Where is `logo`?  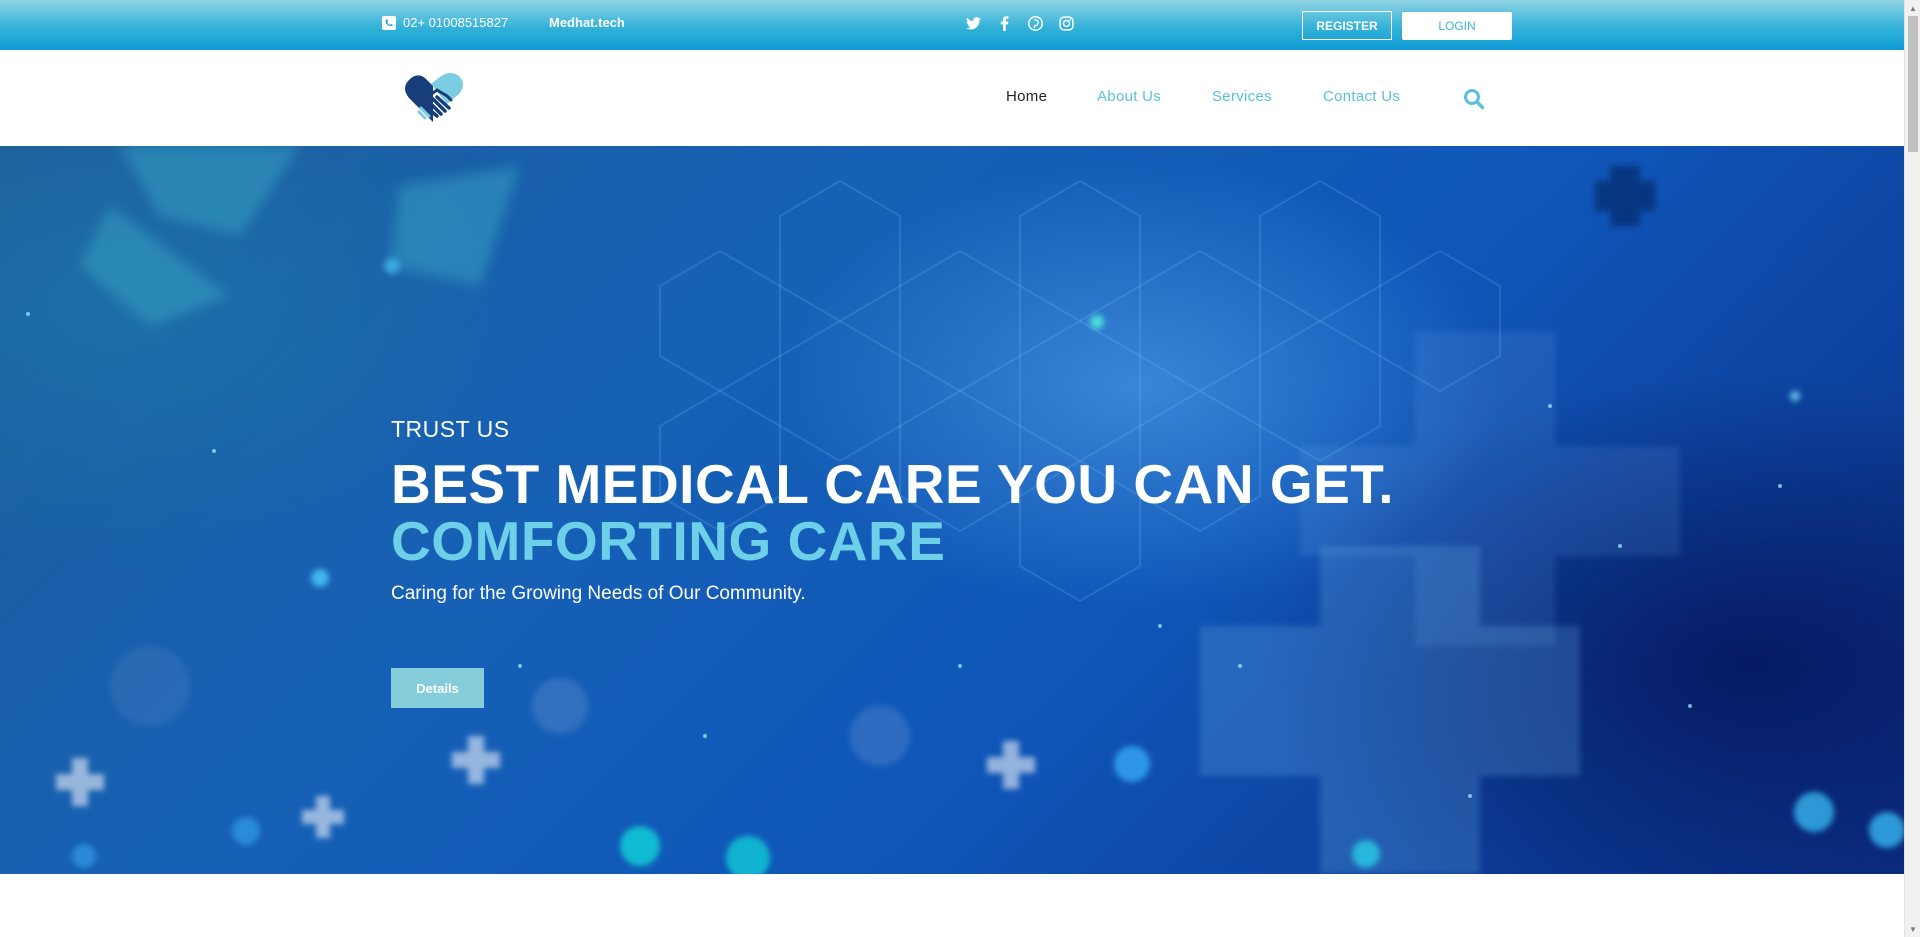 logo is located at coordinates (436, 98).